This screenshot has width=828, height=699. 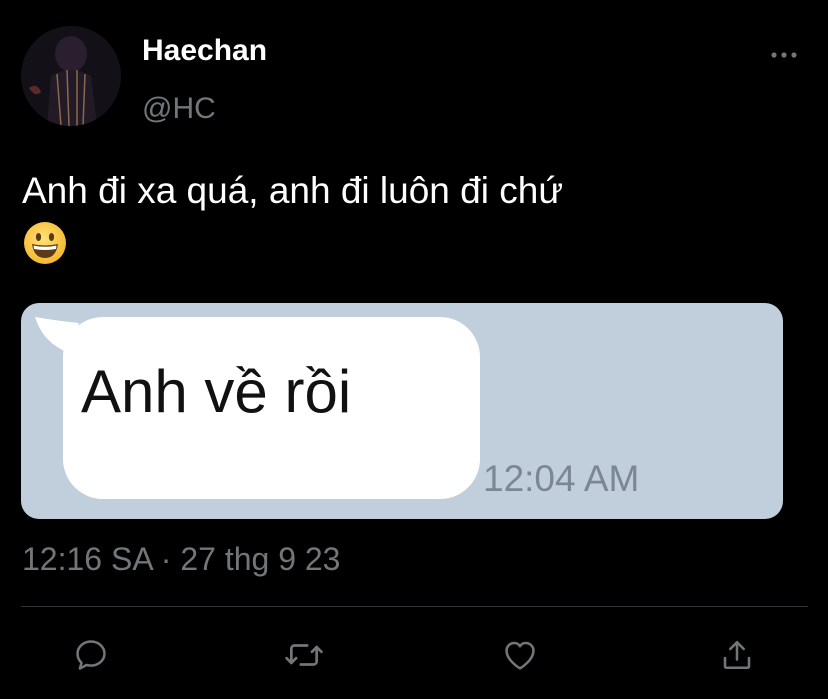 I want to click on share-icon, so click(x=737, y=655).